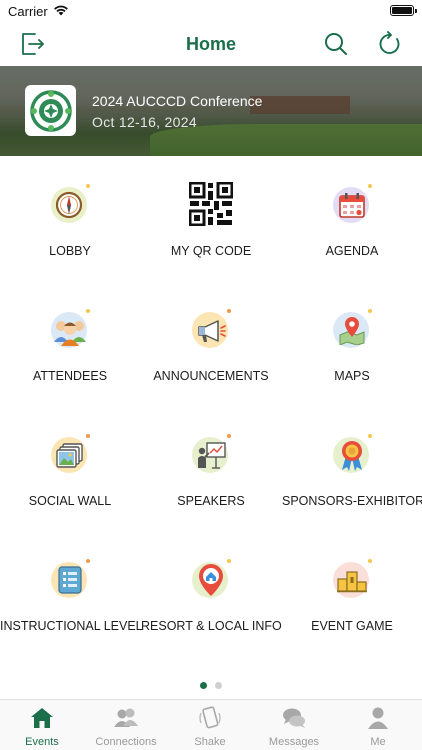 The width and height of the screenshot is (422, 750). I want to click on checklist-icon, so click(70, 579).